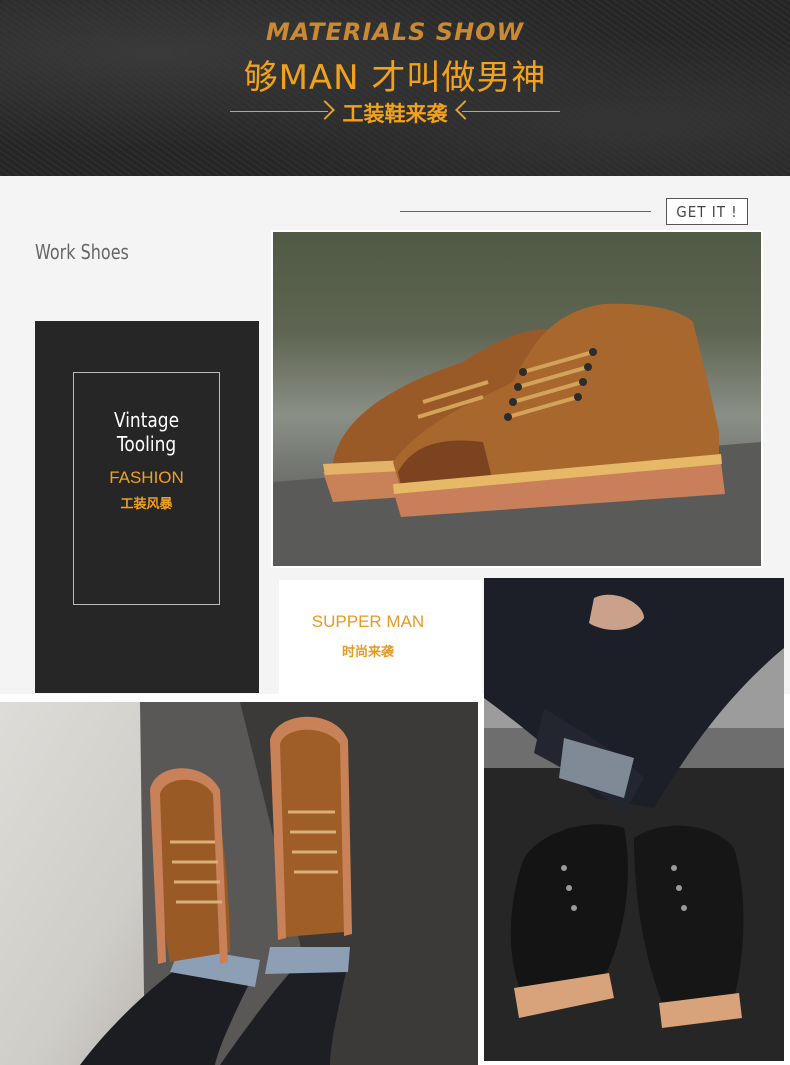 Image resolution: width=790 pixels, height=1065 pixels. Describe the element at coordinates (146, 432) in the screenshot. I see `card-title: Vintage Tooling` at that location.